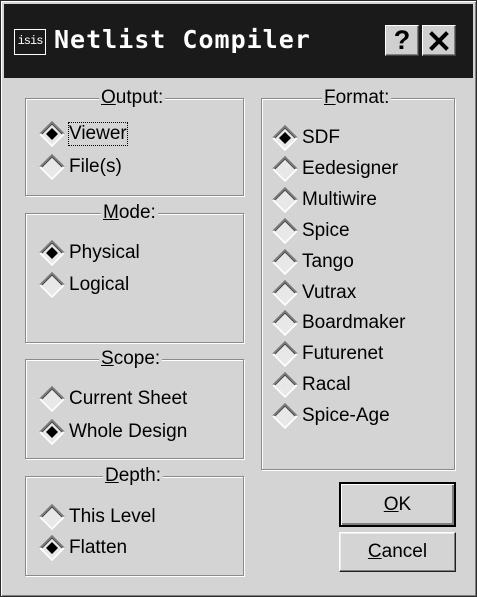 The image size is (477, 597). I want to click on depth-this-level-label: This Level, so click(112, 516).